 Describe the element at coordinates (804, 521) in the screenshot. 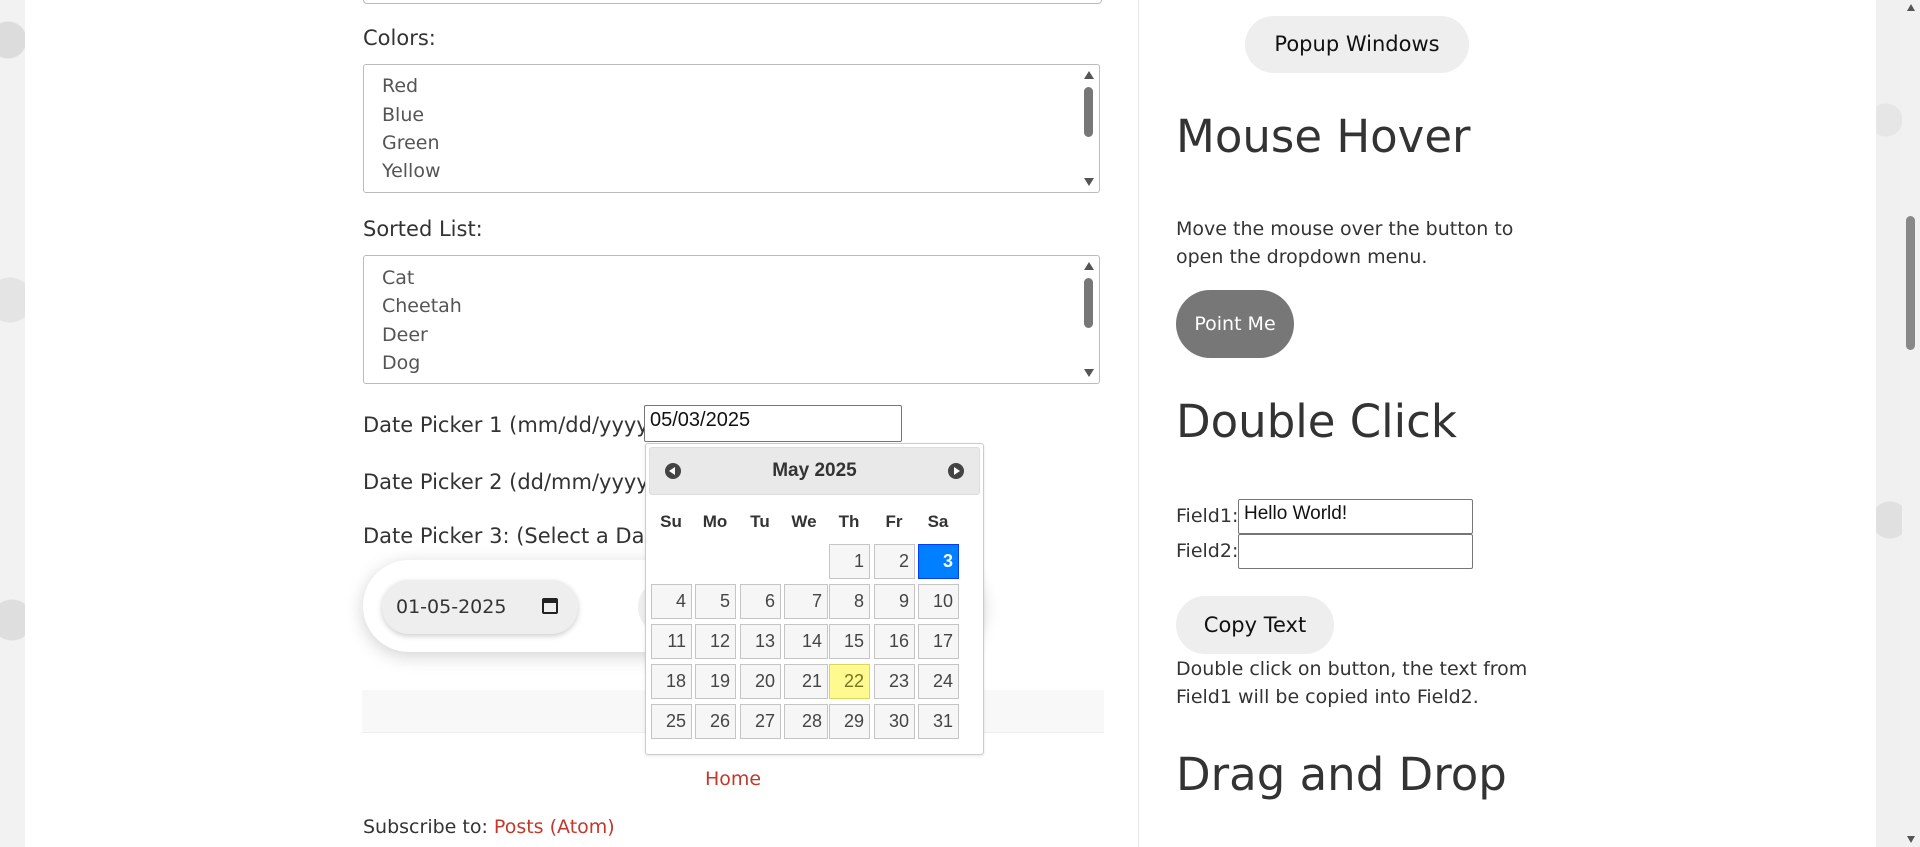

I see `weekday-header: We` at that location.